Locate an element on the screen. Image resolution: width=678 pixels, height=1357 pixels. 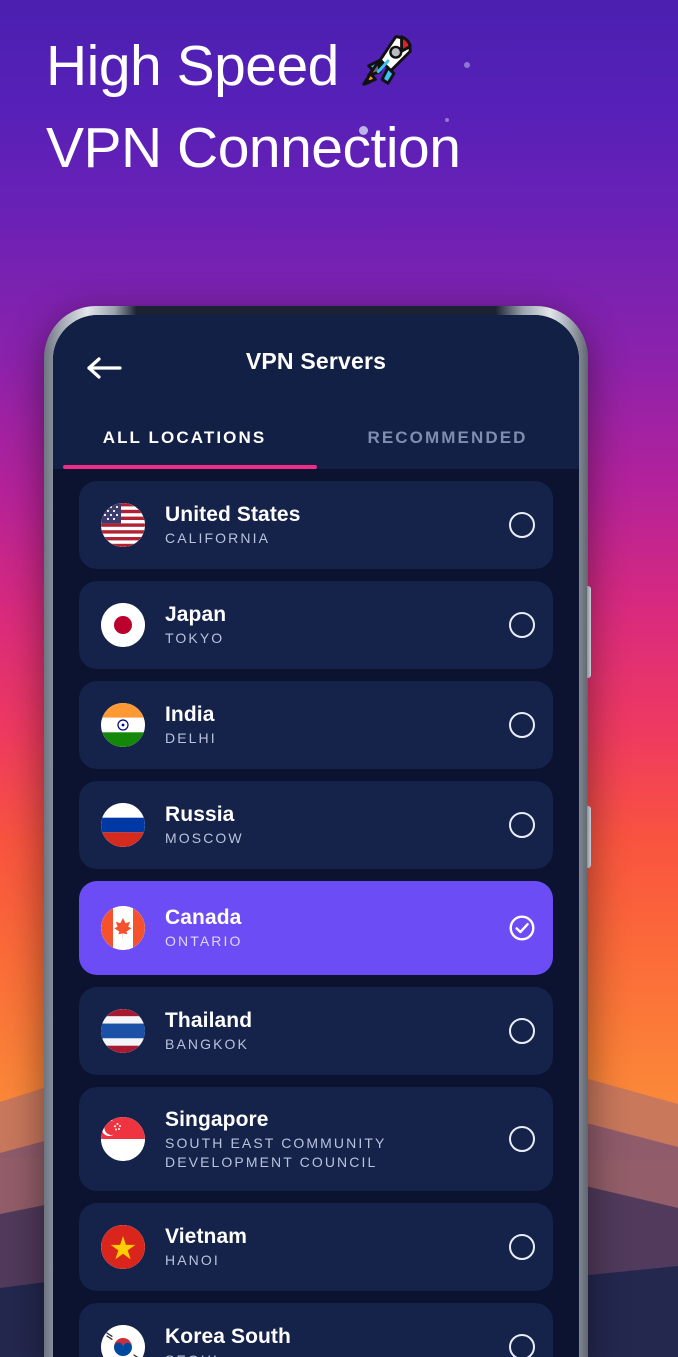
server-city: DELHI is located at coordinates (191, 738).